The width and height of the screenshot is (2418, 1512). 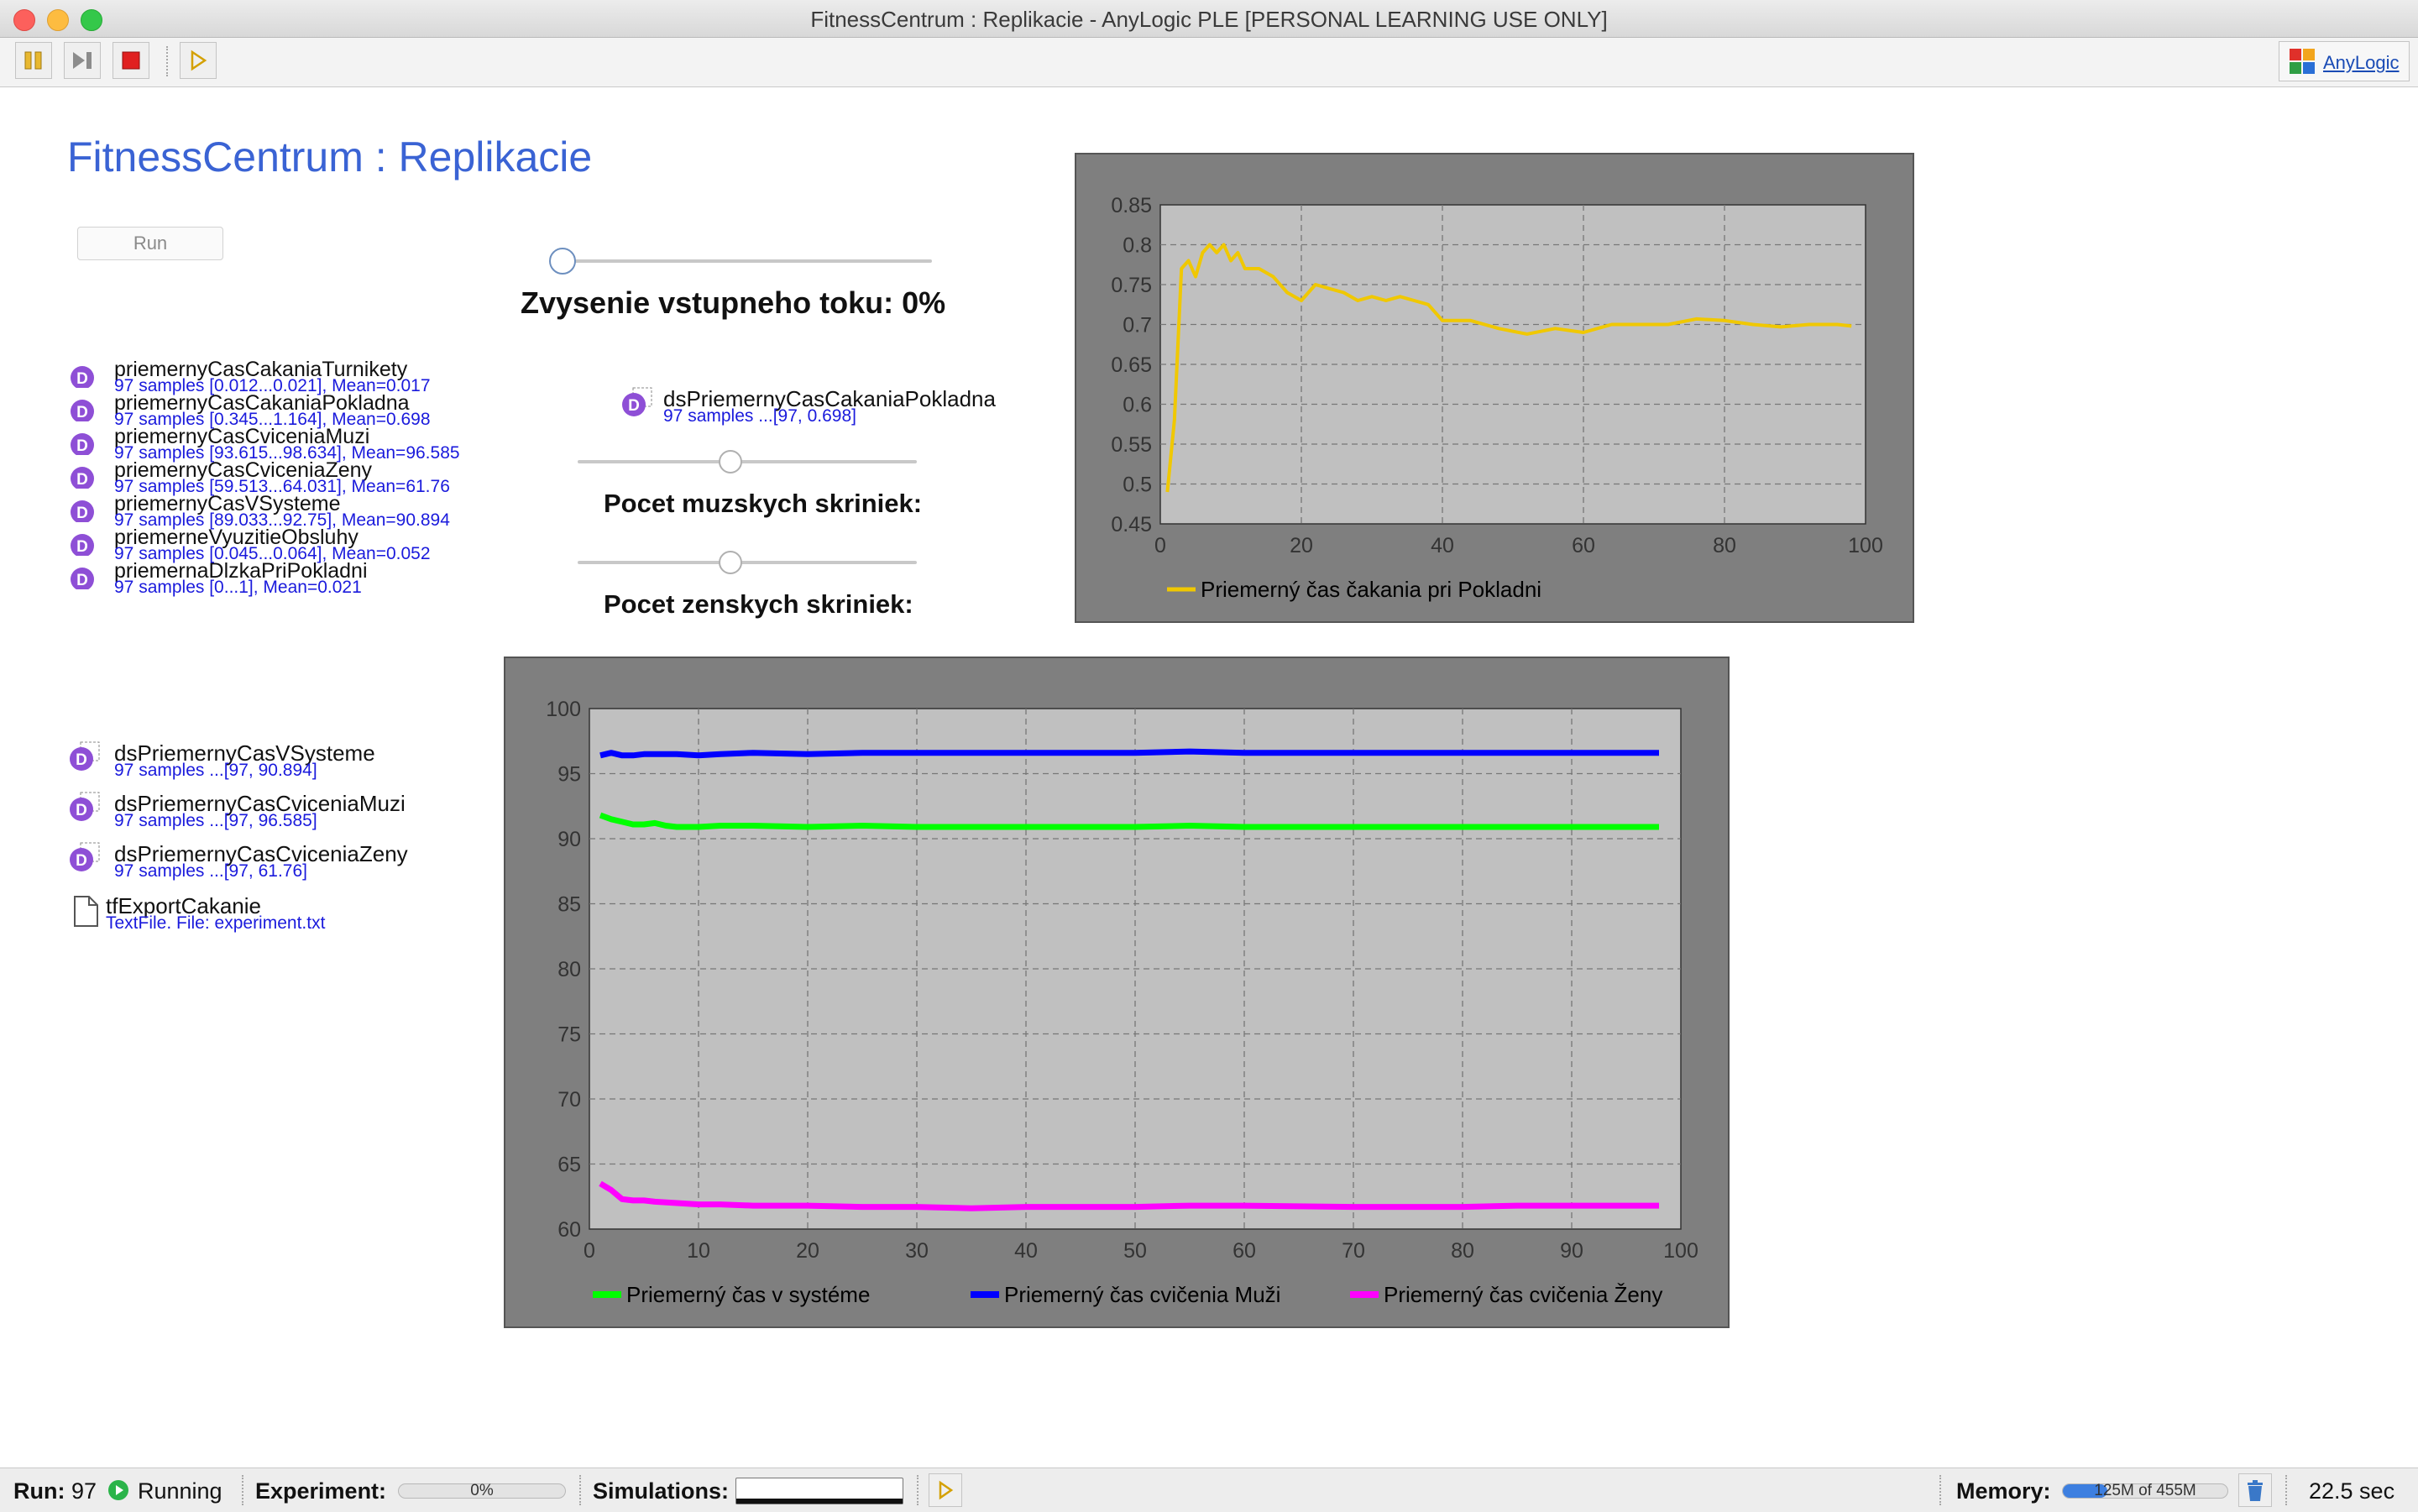 What do you see at coordinates (562, 261) in the screenshot?
I see `flow-slider-thumb` at bounding box center [562, 261].